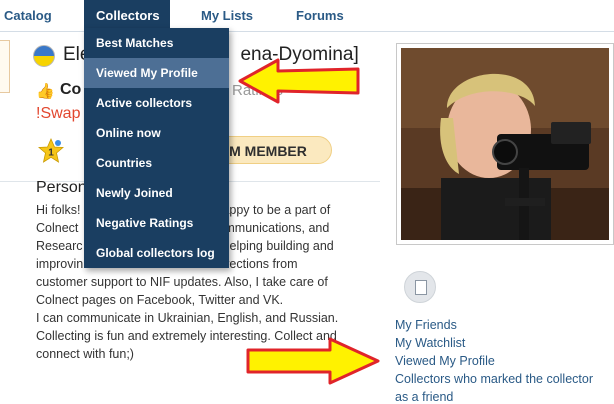 This screenshot has height=404, width=614. What do you see at coordinates (156, 103) in the screenshot?
I see `menu-item-active-collectors: Active collectors` at bounding box center [156, 103].